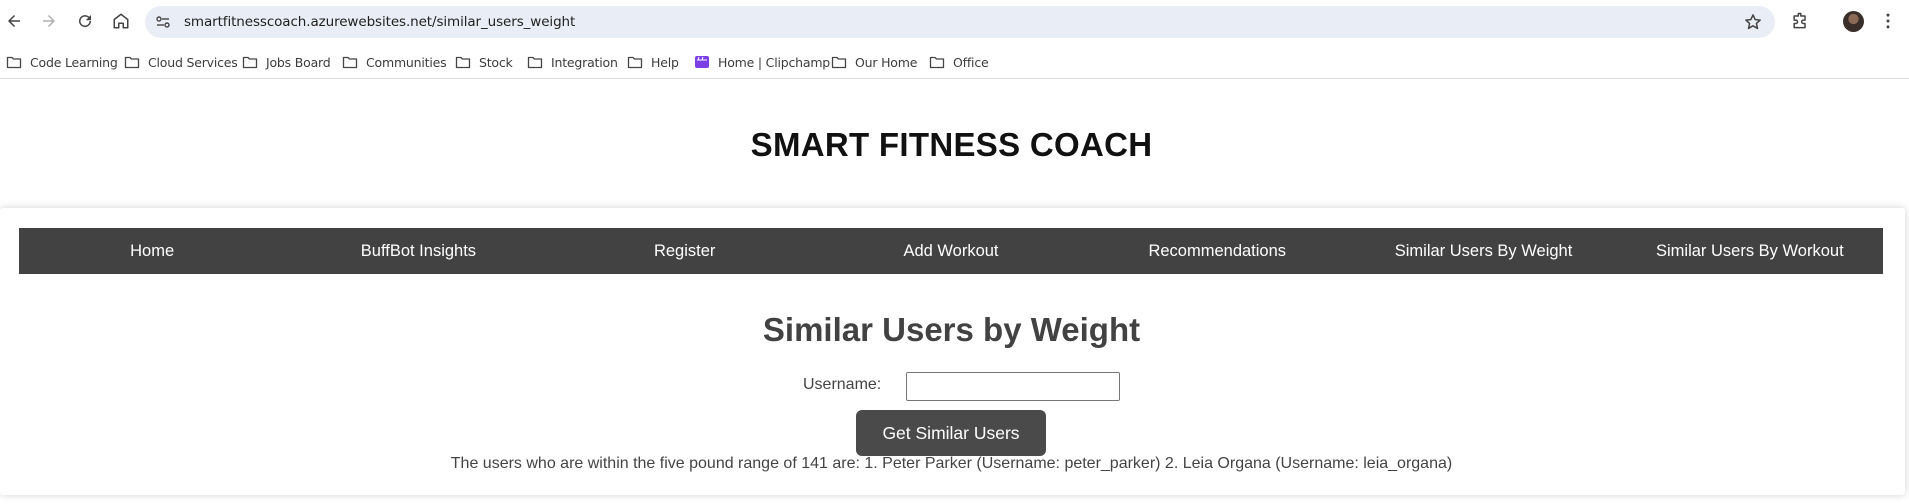  Describe the element at coordinates (14, 21) in the screenshot. I see `back-icon` at that location.